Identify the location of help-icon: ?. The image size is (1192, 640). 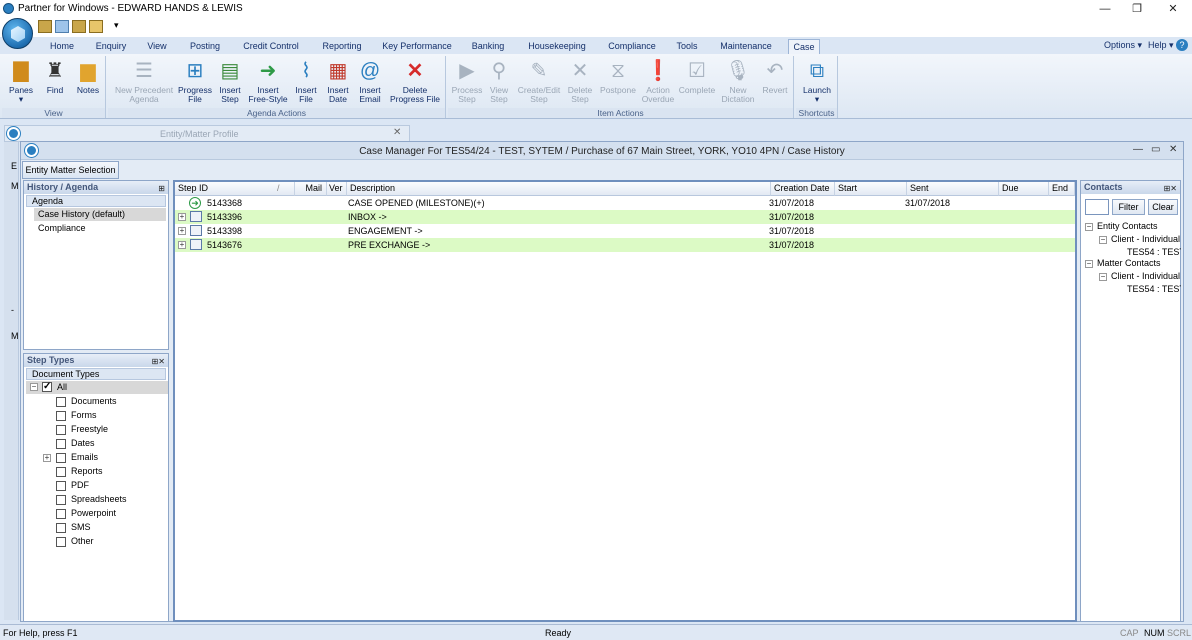
(1182, 45).